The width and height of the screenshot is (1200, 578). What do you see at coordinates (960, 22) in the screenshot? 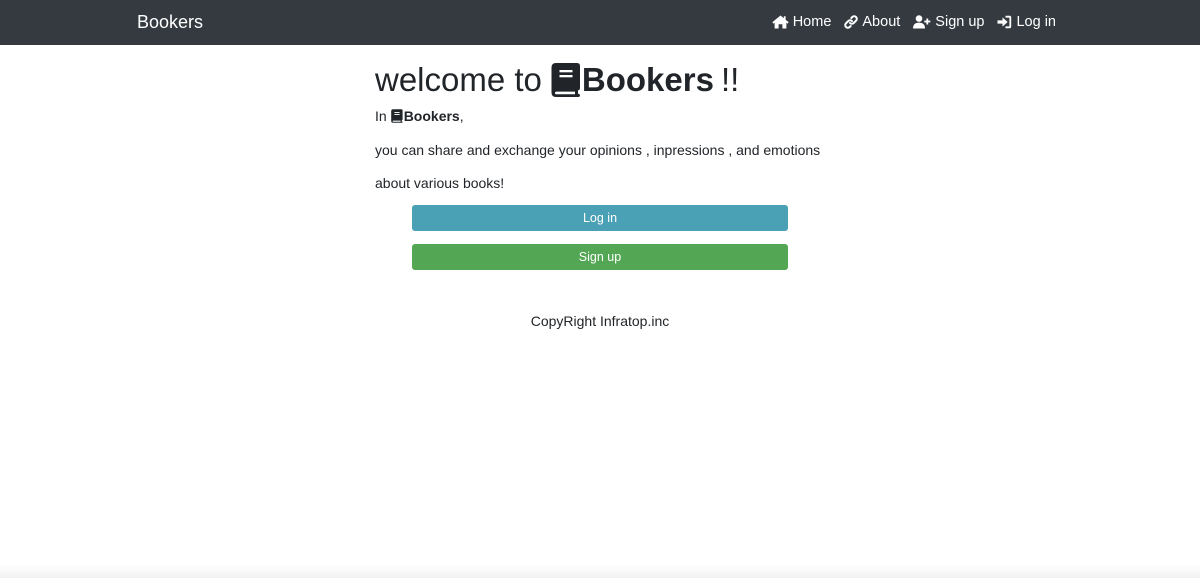
I see `nav-signup-label: Sign up` at bounding box center [960, 22].